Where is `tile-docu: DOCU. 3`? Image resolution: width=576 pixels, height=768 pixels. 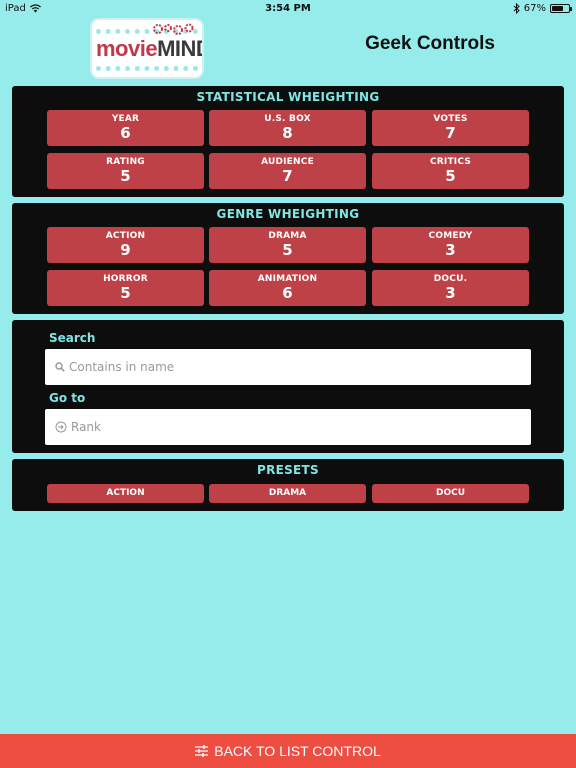
tile-docu: DOCU. 3 is located at coordinates (450, 288).